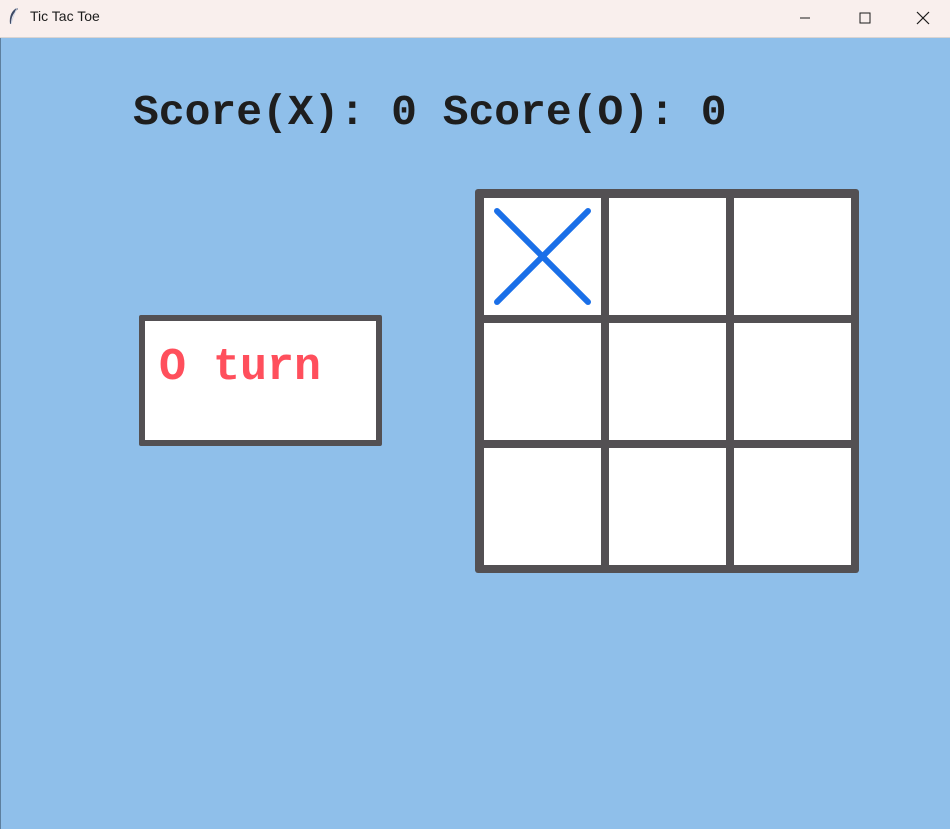 Image resolution: width=950 pixels, height=829 pixels. I want to click on minimize-button, so click(805, 18).